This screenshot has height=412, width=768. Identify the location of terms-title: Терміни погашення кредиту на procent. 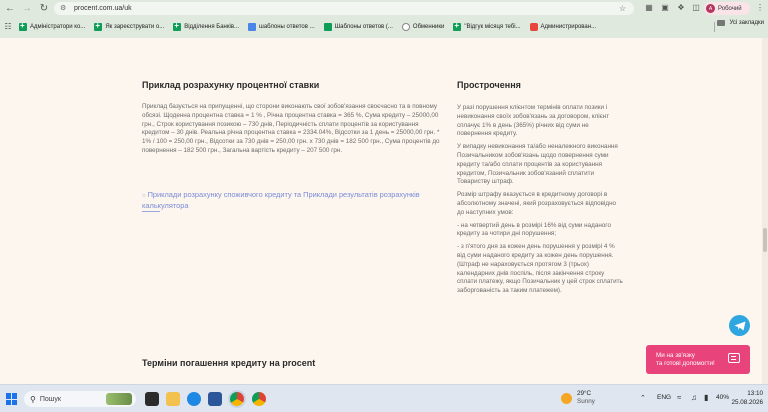
(229, 363).